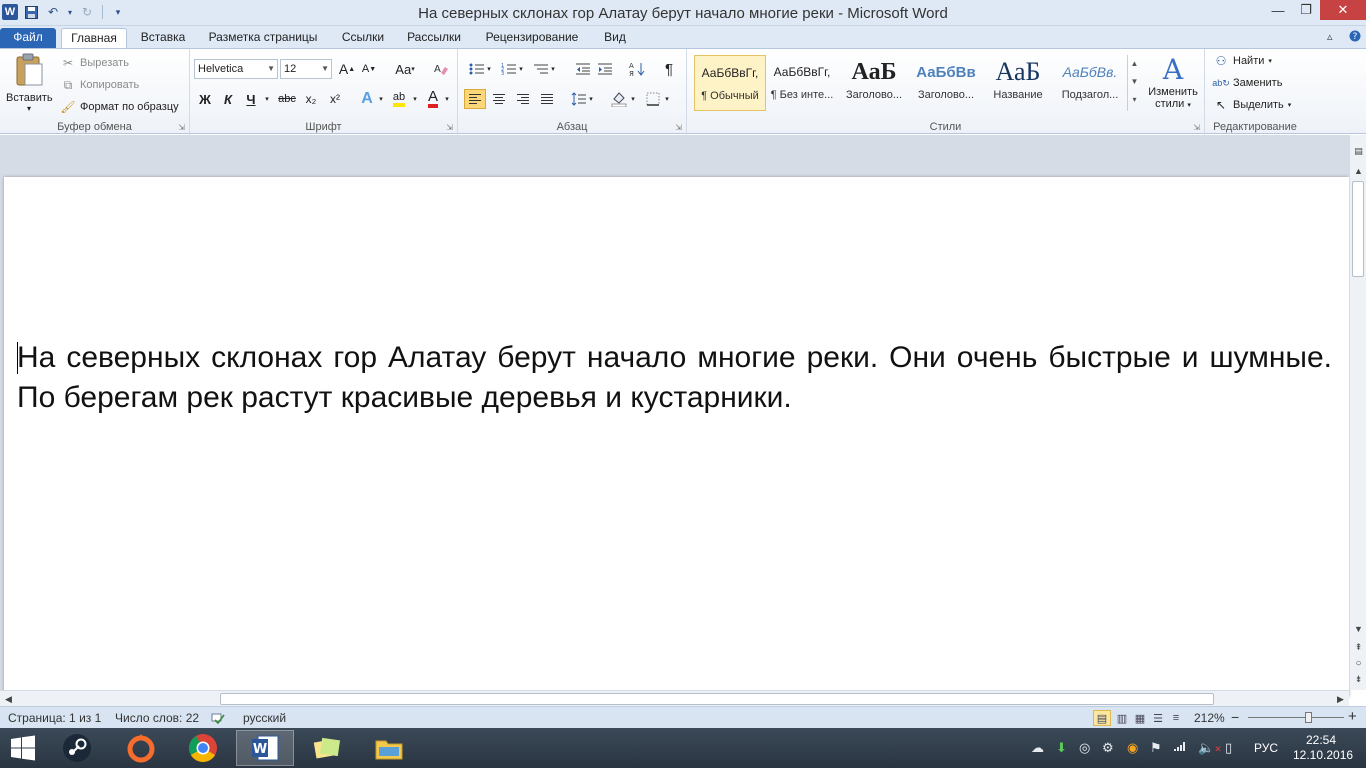  Describe the element at coordinates (1358, 171) in the screenshot. I see `scroll-up-icon: ▲` at that location.